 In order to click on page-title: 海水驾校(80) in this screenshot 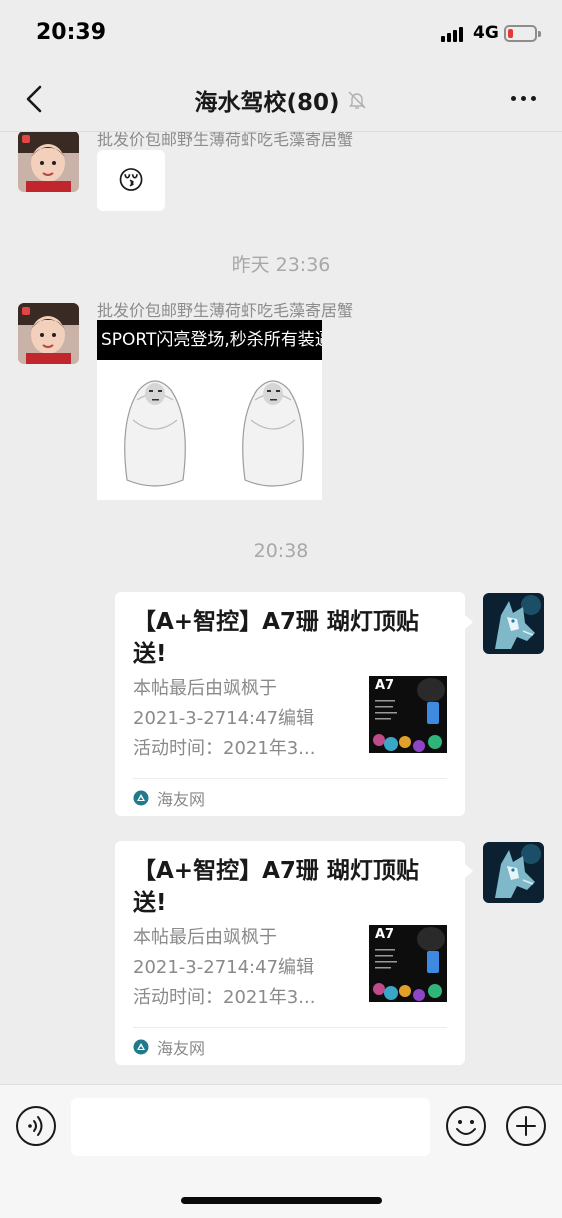, I will do `click(267, 103)`.